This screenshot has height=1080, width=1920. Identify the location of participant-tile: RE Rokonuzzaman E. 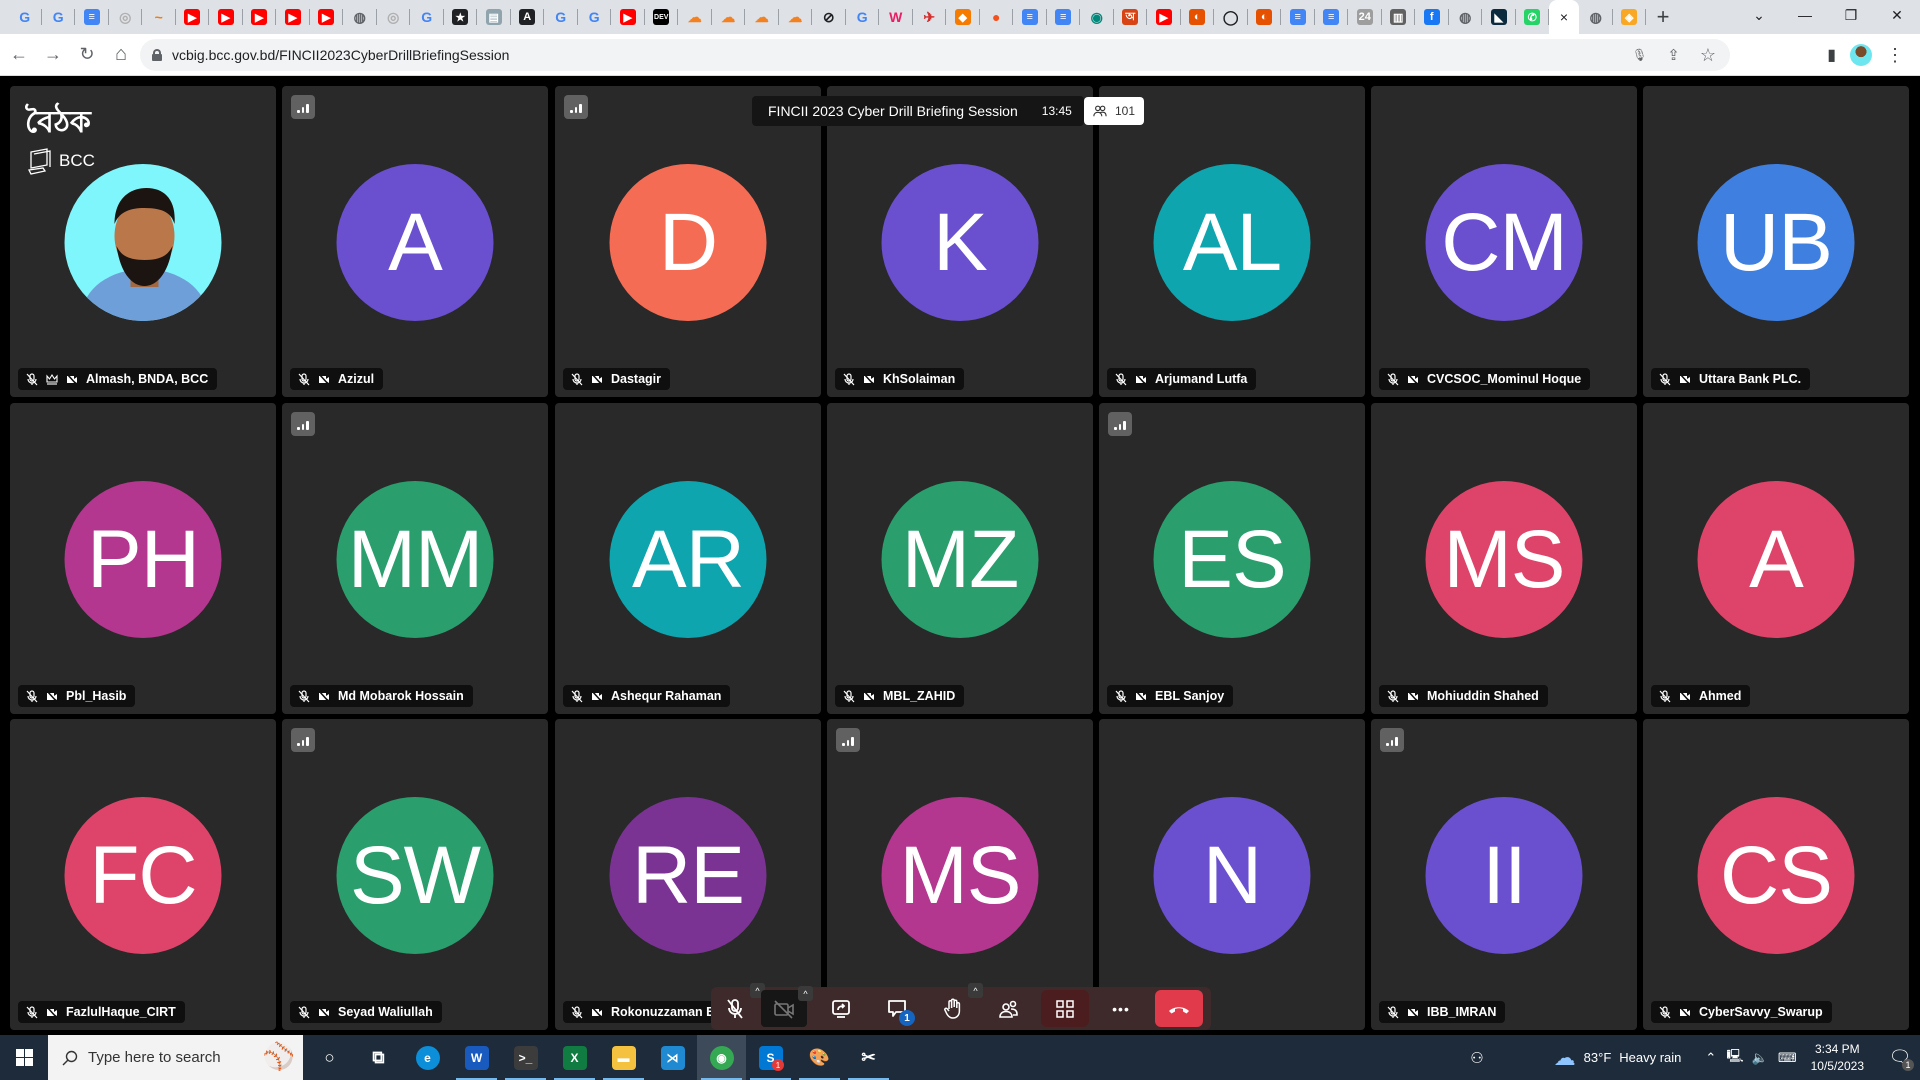
(688, 874).